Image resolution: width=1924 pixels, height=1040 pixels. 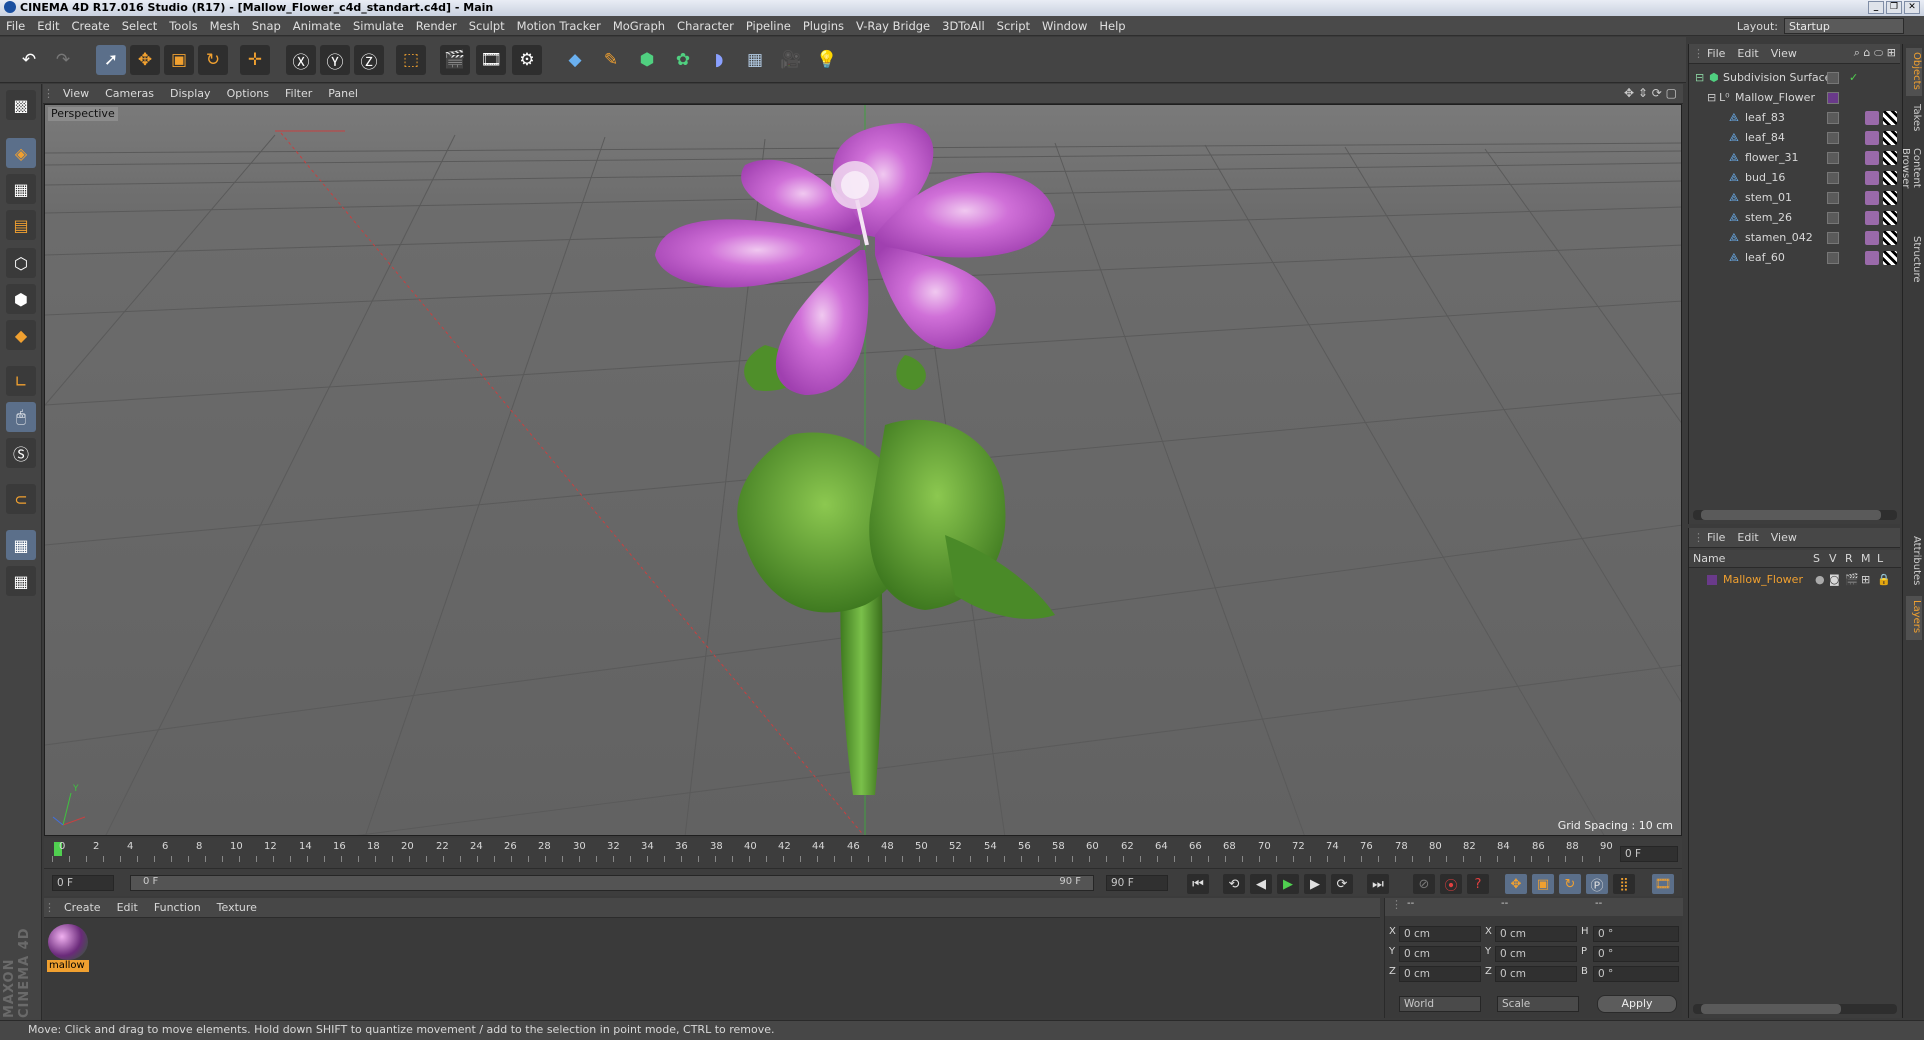 I want to click on tab-content-browser: Content Browser, so click(x=1911, y=186).